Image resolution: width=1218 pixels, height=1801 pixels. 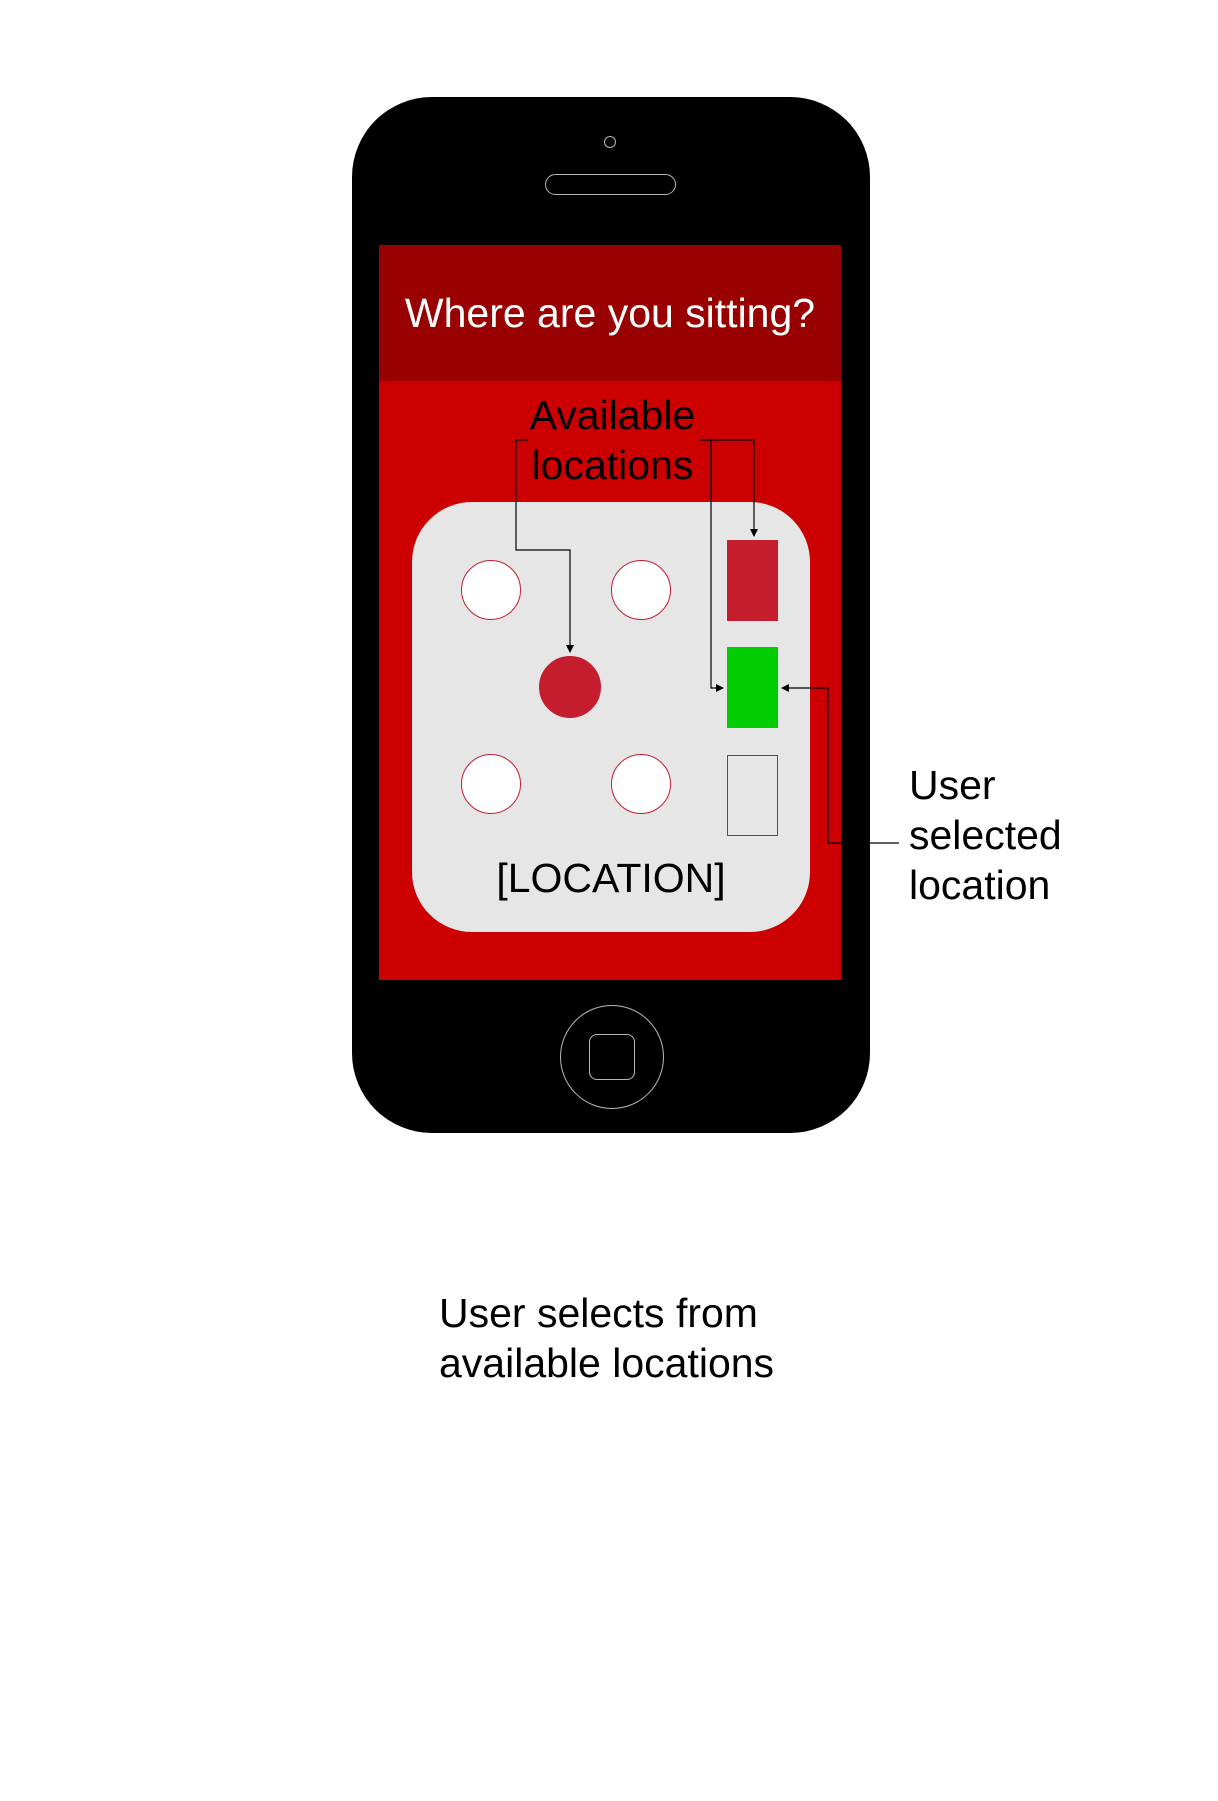 What do you see at coordinates (612, 440) in the screenshot?
I see `available-locations-annotation: Available locations` at bounding box center [612, 440].